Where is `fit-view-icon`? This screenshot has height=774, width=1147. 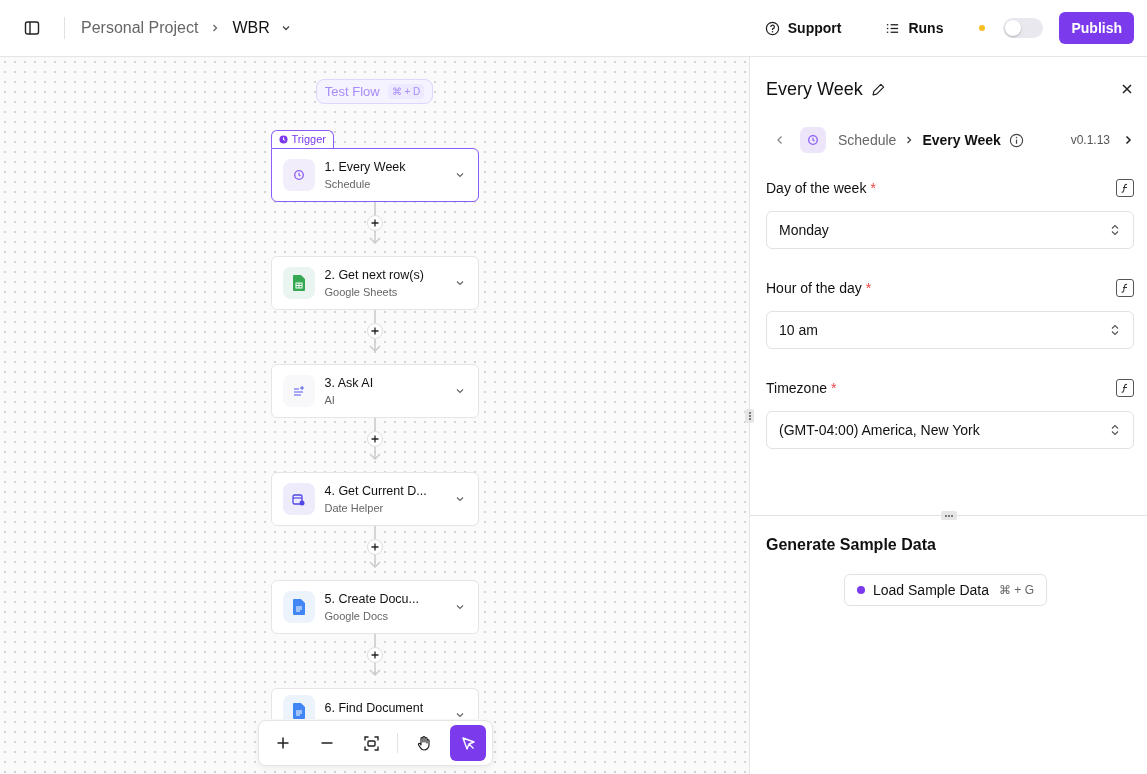
fit-view-icon is located at coordinates (371, 743).